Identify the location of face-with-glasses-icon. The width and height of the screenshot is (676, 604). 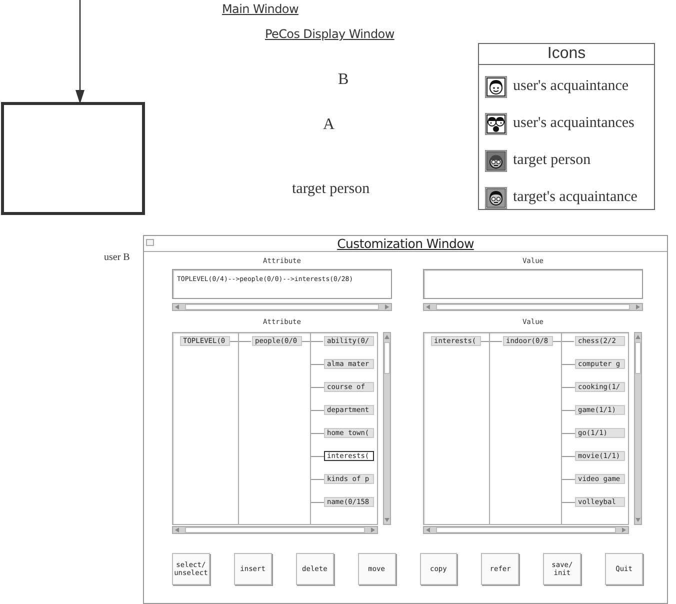
(496, 161).